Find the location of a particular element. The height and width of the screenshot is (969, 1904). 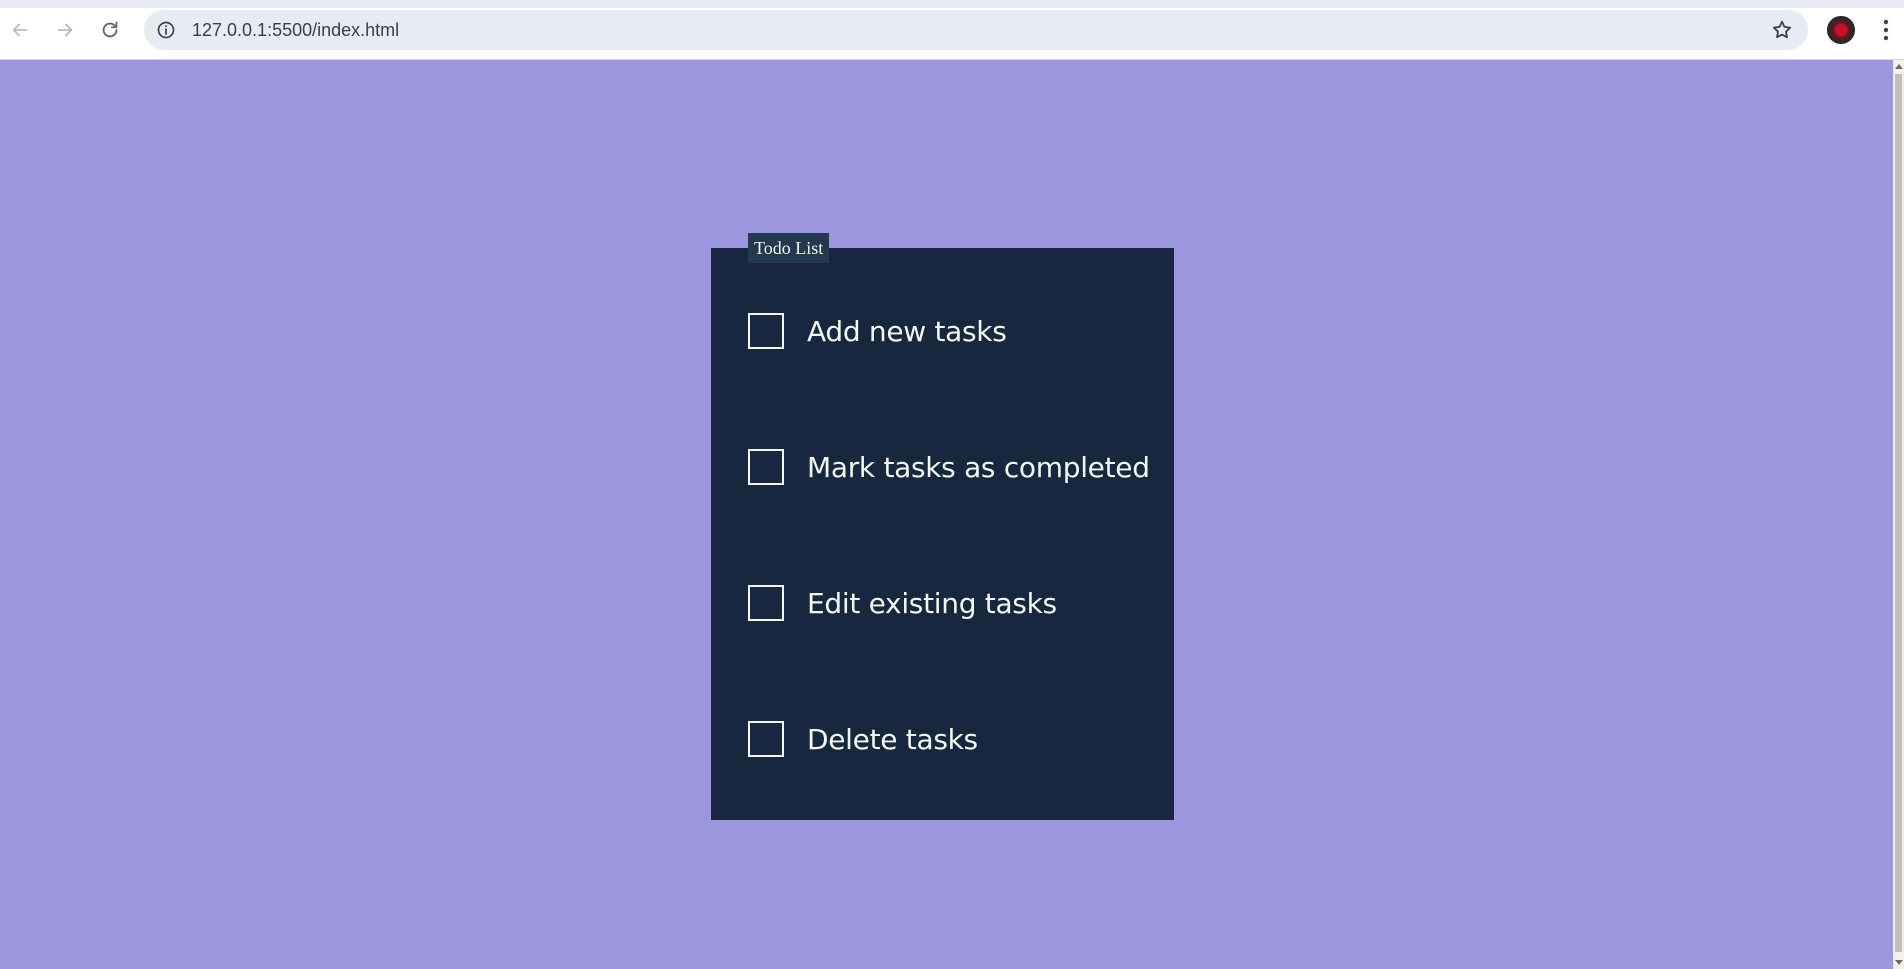

task-label: Delete tasks is located at coordinates (892, 739).